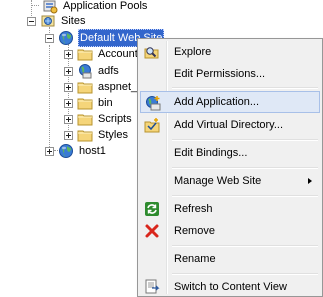 The image size is (323, 297). What do you see at coordinates (194, 231) in the screenshot?
I see `menu-item-label: Remove` at bounding box center [194, 231].